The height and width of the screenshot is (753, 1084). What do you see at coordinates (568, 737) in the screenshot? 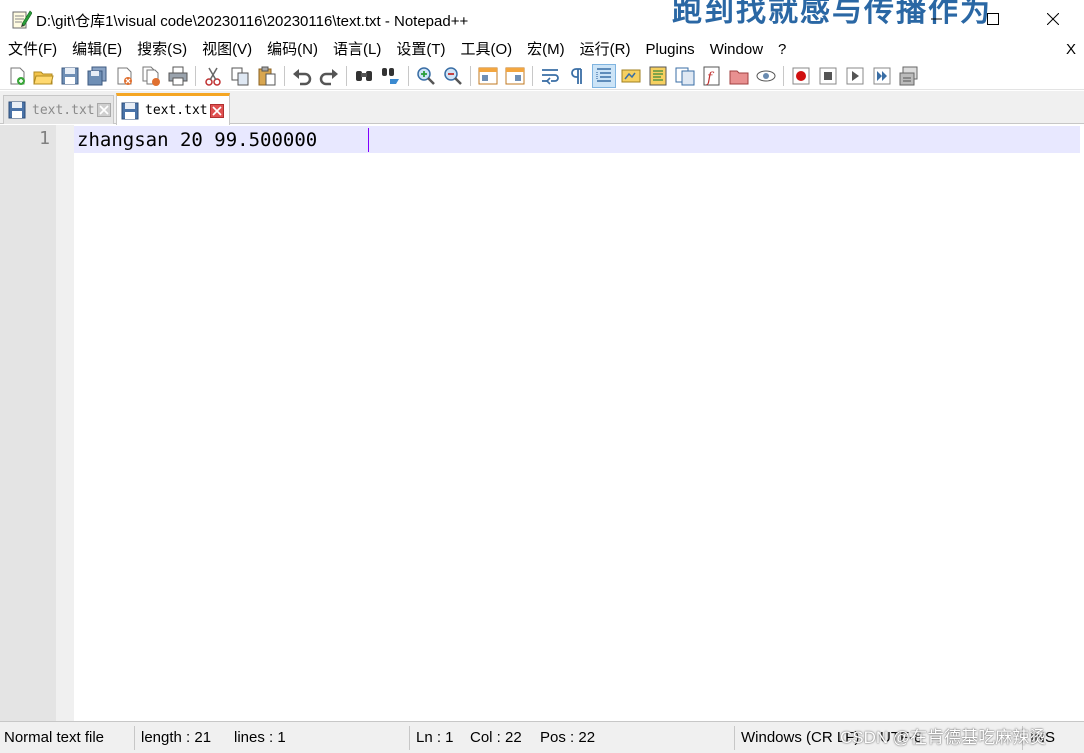
I see `status-position: Pos : 22` at bounding box center [568, 737].